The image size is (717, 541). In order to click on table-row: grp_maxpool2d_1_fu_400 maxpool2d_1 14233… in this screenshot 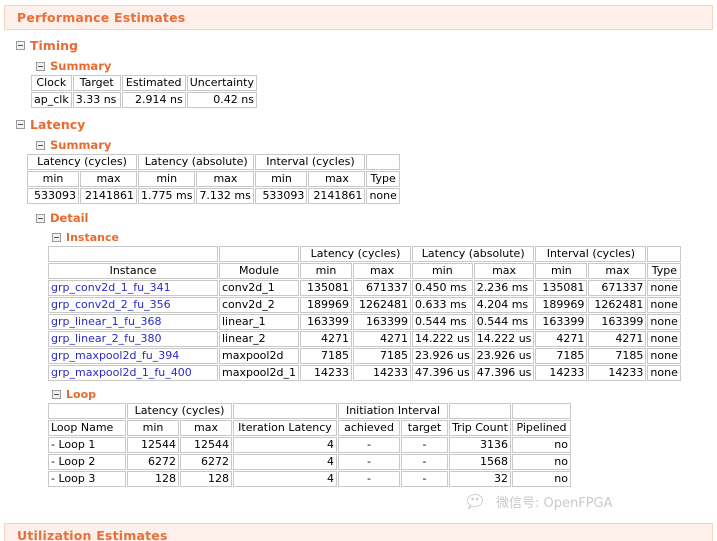, I will do `click(365, 373)`.